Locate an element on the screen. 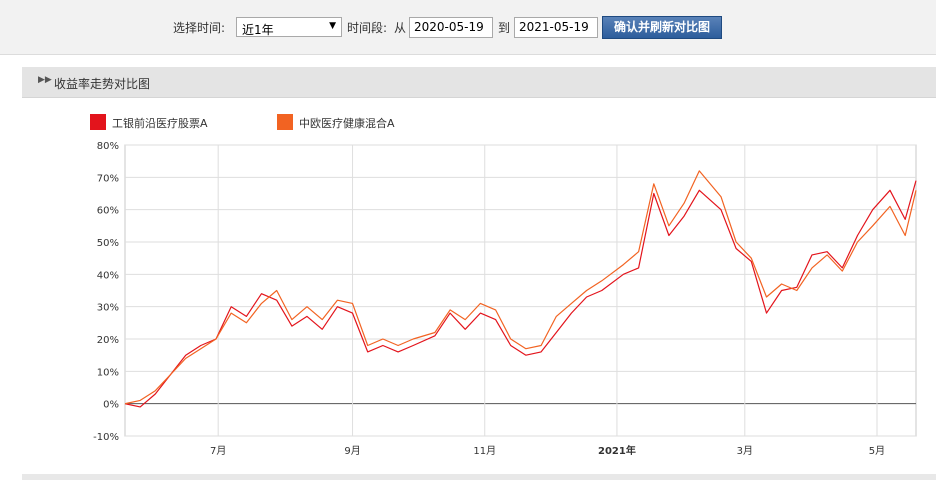 This screenshot has width=936, height=480. x-tick-label: 3月 is located at coordinates (745, 451).